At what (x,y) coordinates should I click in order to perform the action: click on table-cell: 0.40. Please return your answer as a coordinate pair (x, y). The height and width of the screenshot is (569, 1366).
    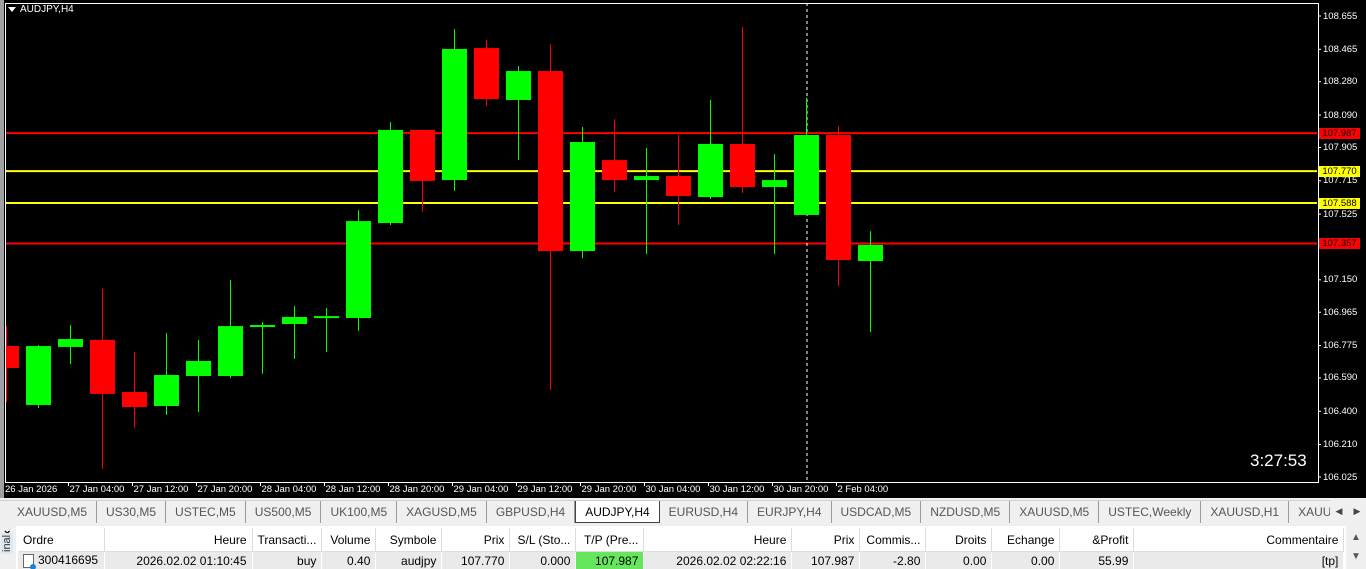
    Looking at the image, I should click on (349, 560).